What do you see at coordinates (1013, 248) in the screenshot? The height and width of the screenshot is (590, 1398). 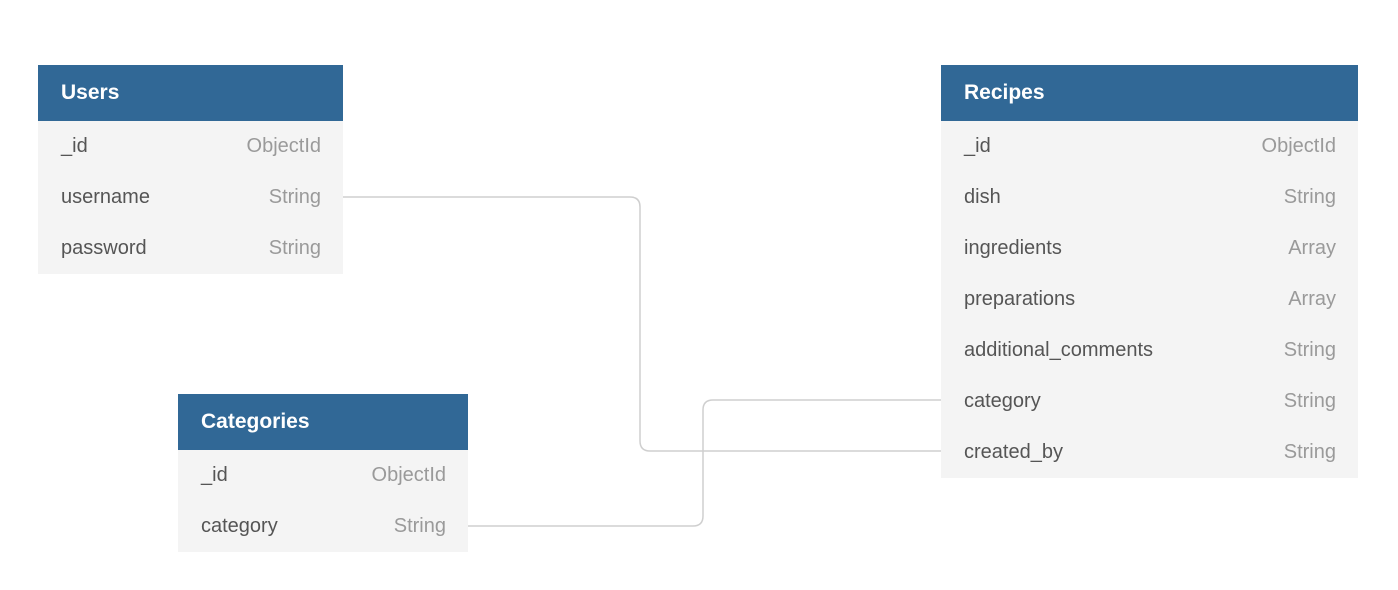 I see `field-name: ingredients` at bounding box center [1013, 248].